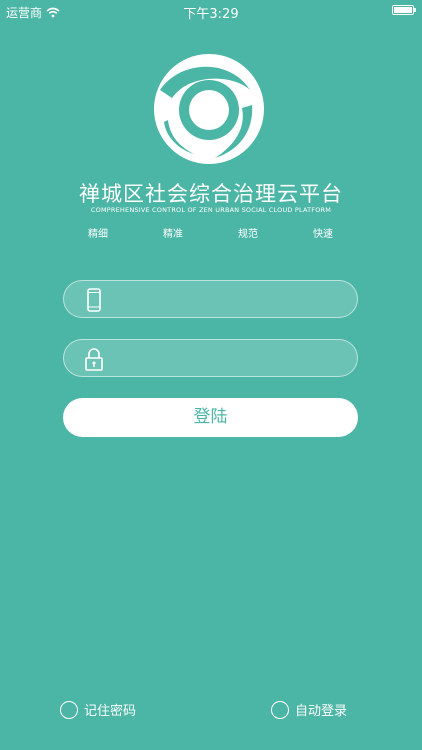 The width and height of the screenshot is (422, 750). I want to click on auto-login-label: 自动登录, so click(321, 711).